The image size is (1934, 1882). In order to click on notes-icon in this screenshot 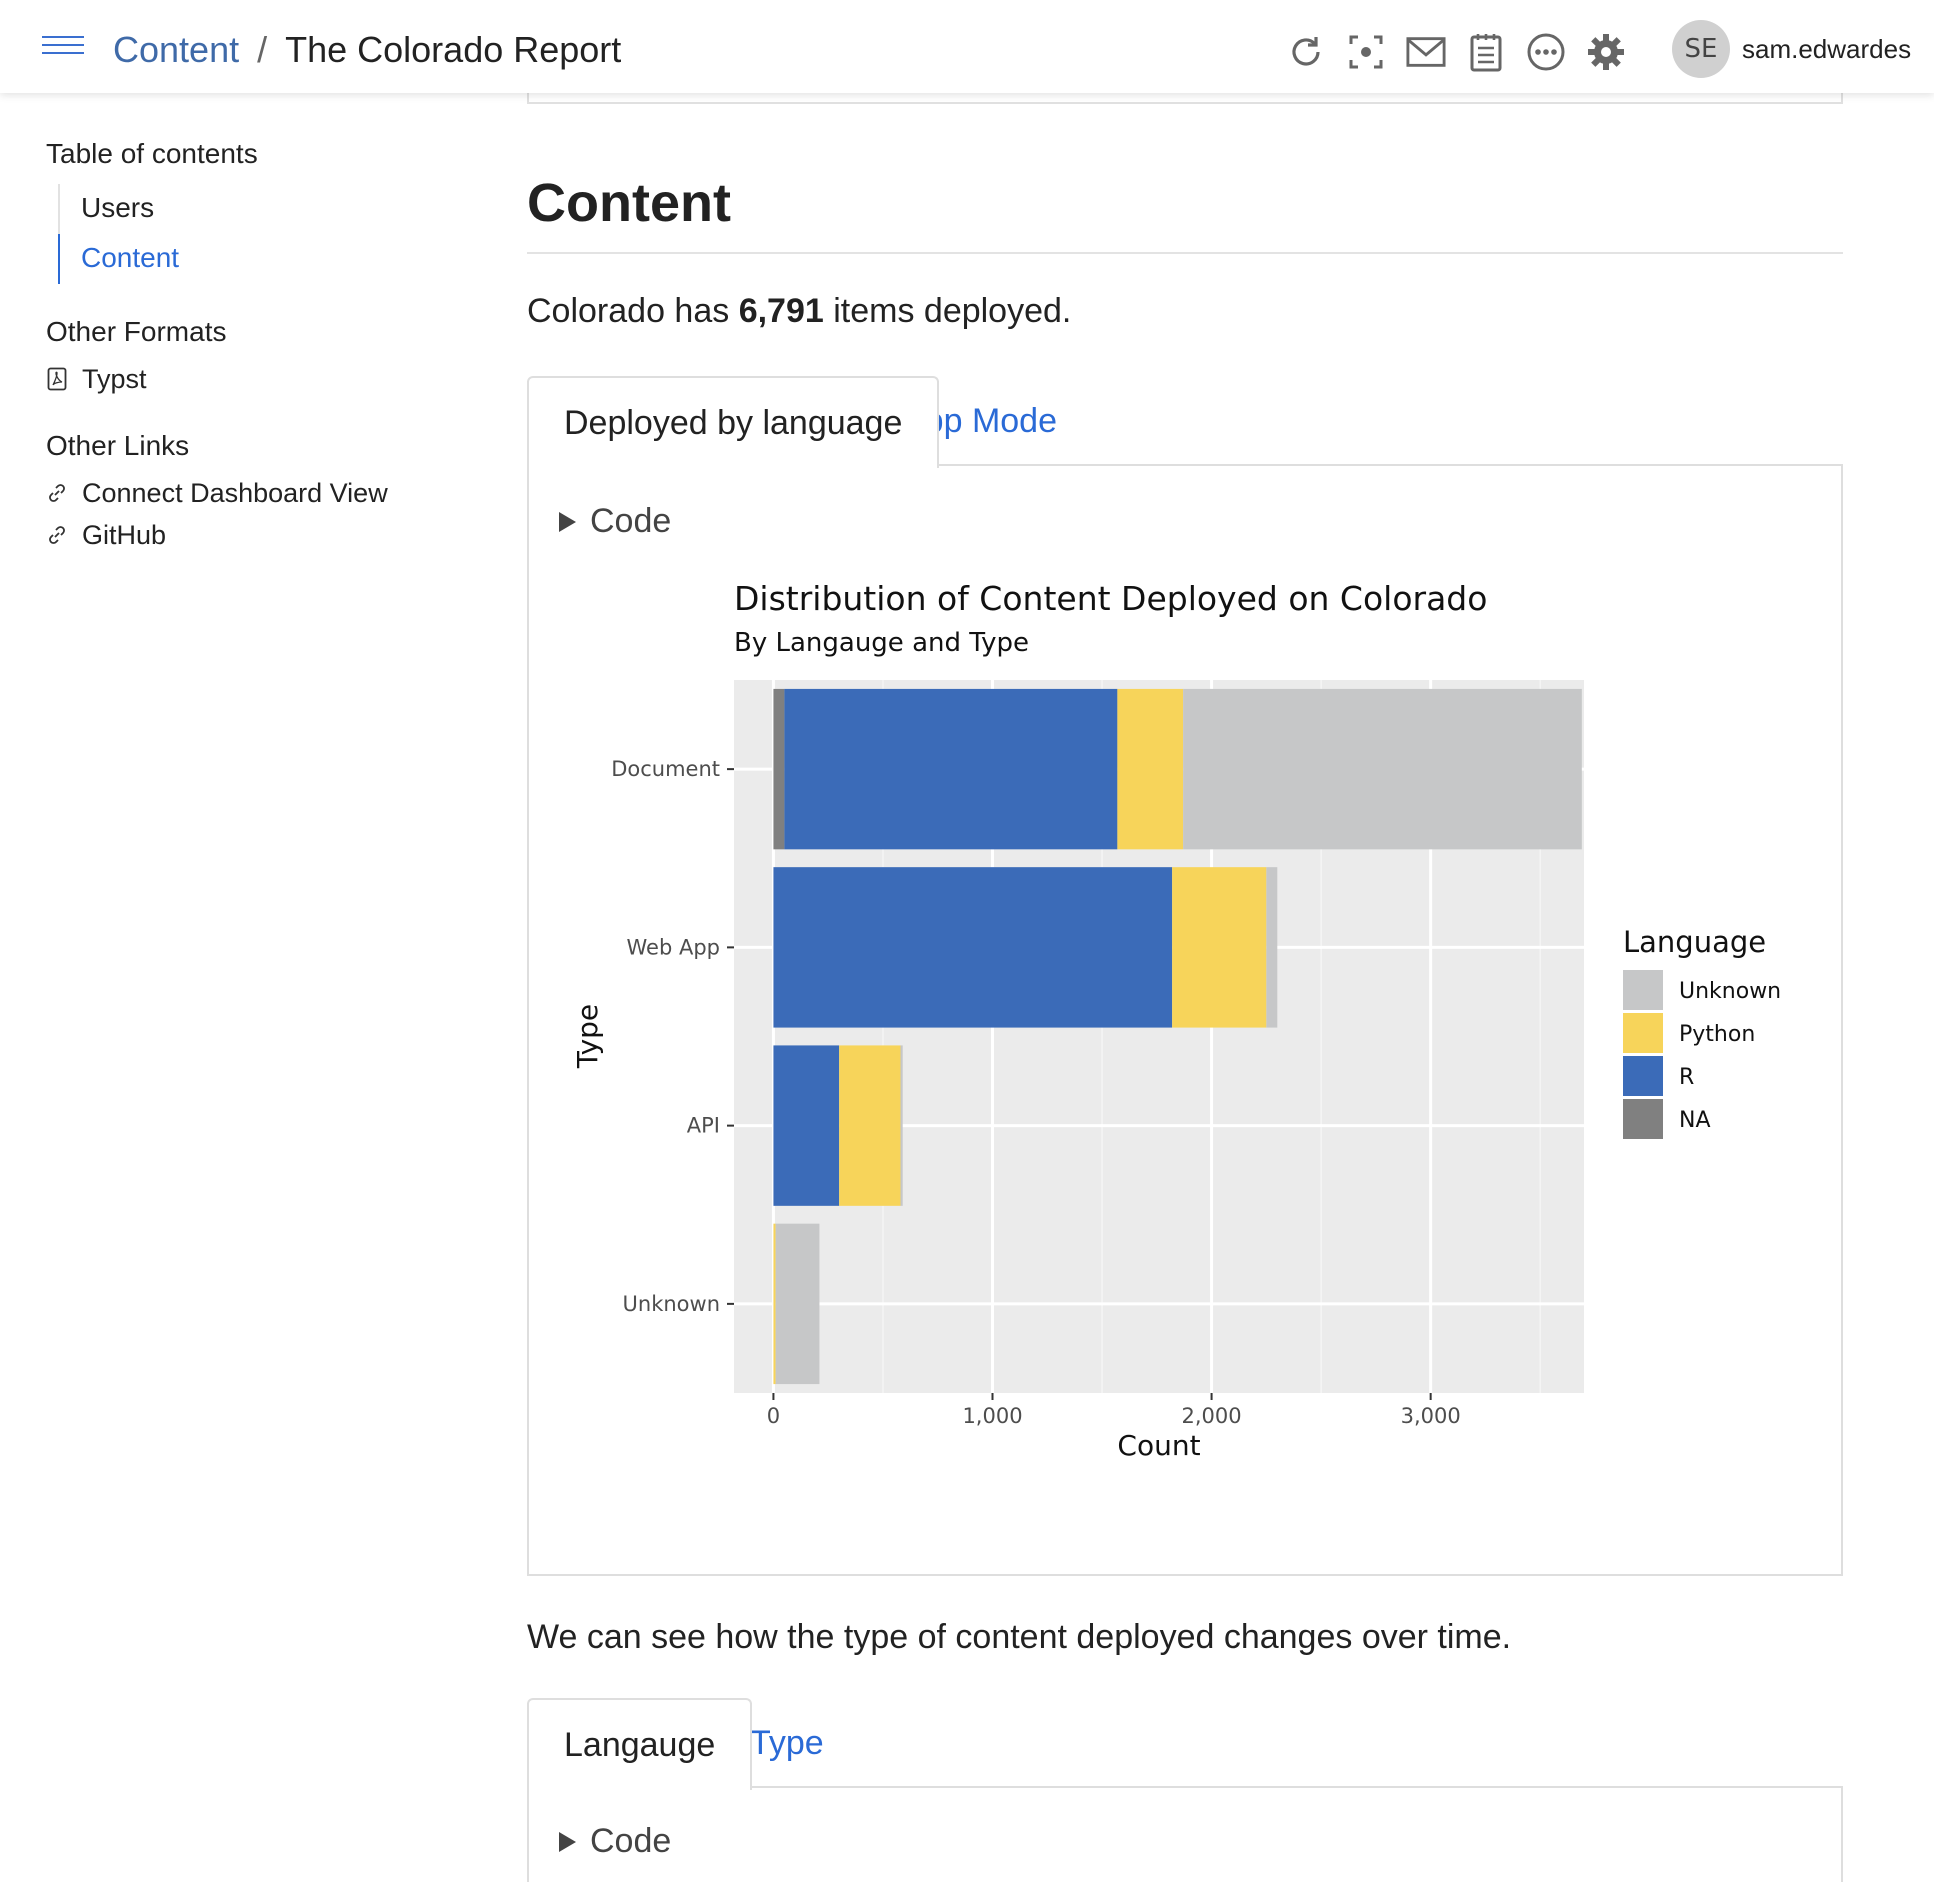, I will do `click(1486, 52)`.